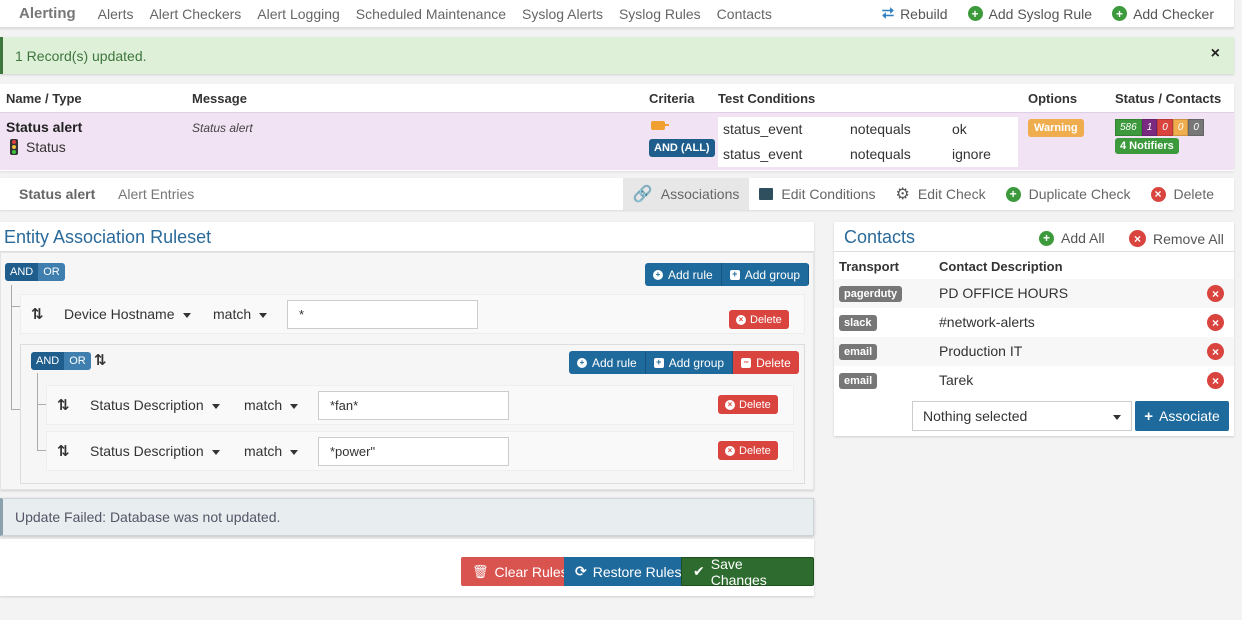 The width and height of the screenshot is (1242, 620). What do you see at coordinates (617, 55) in the screenshot?
I see `success-alert: 1 Record(s) updated. ×` at bounding box center [617, 55].